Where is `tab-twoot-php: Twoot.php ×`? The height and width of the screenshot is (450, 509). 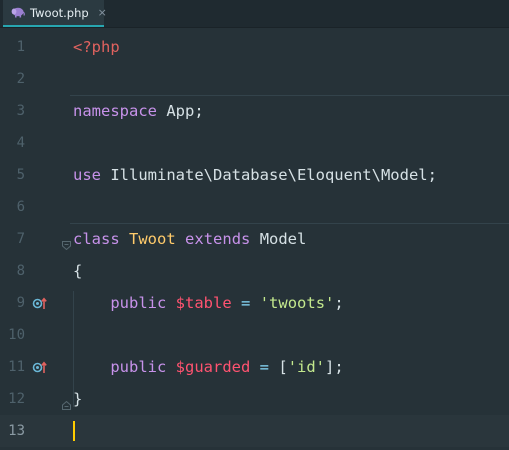
tab-twoot-php: Twoot.php × is located at coordinates (55, 13).